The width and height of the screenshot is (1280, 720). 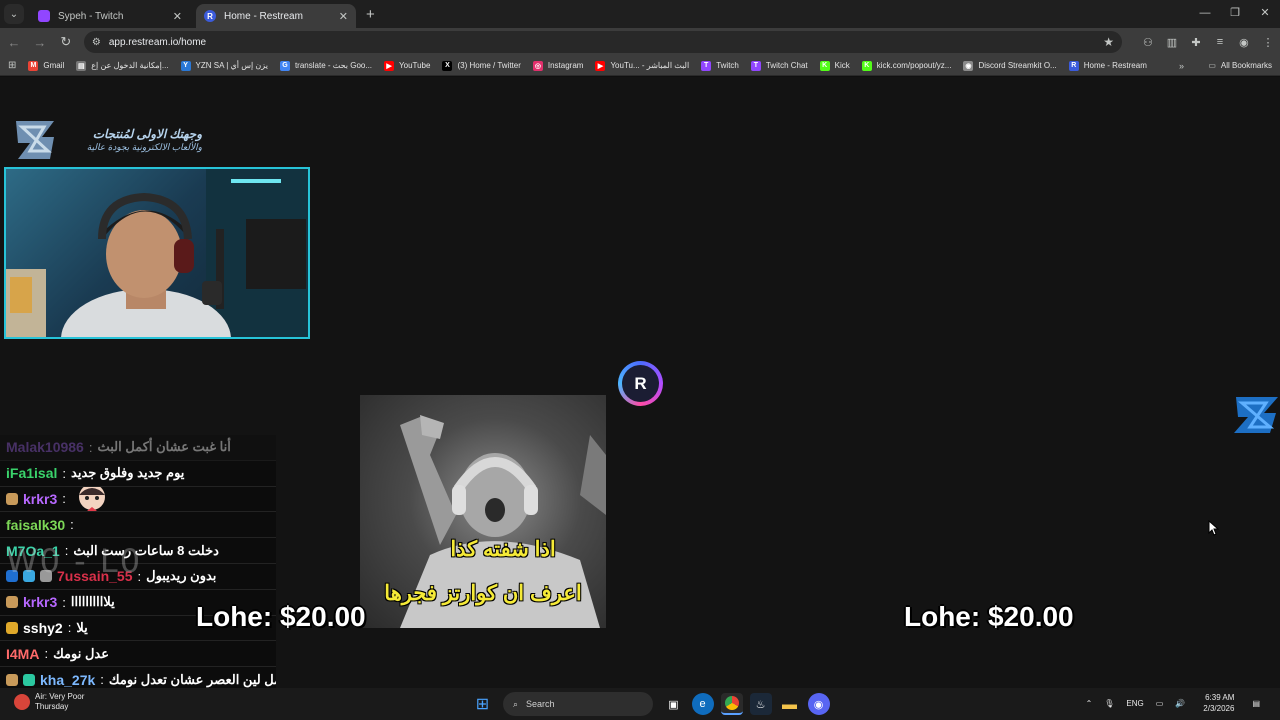 I want to click on close-window-icon: ✕, so click(x=1265, y=14).